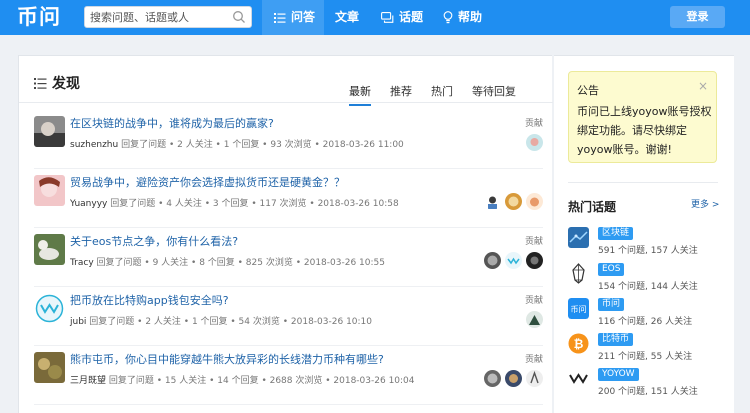  I want to click on username-link: Tracy, so click(82, 263).